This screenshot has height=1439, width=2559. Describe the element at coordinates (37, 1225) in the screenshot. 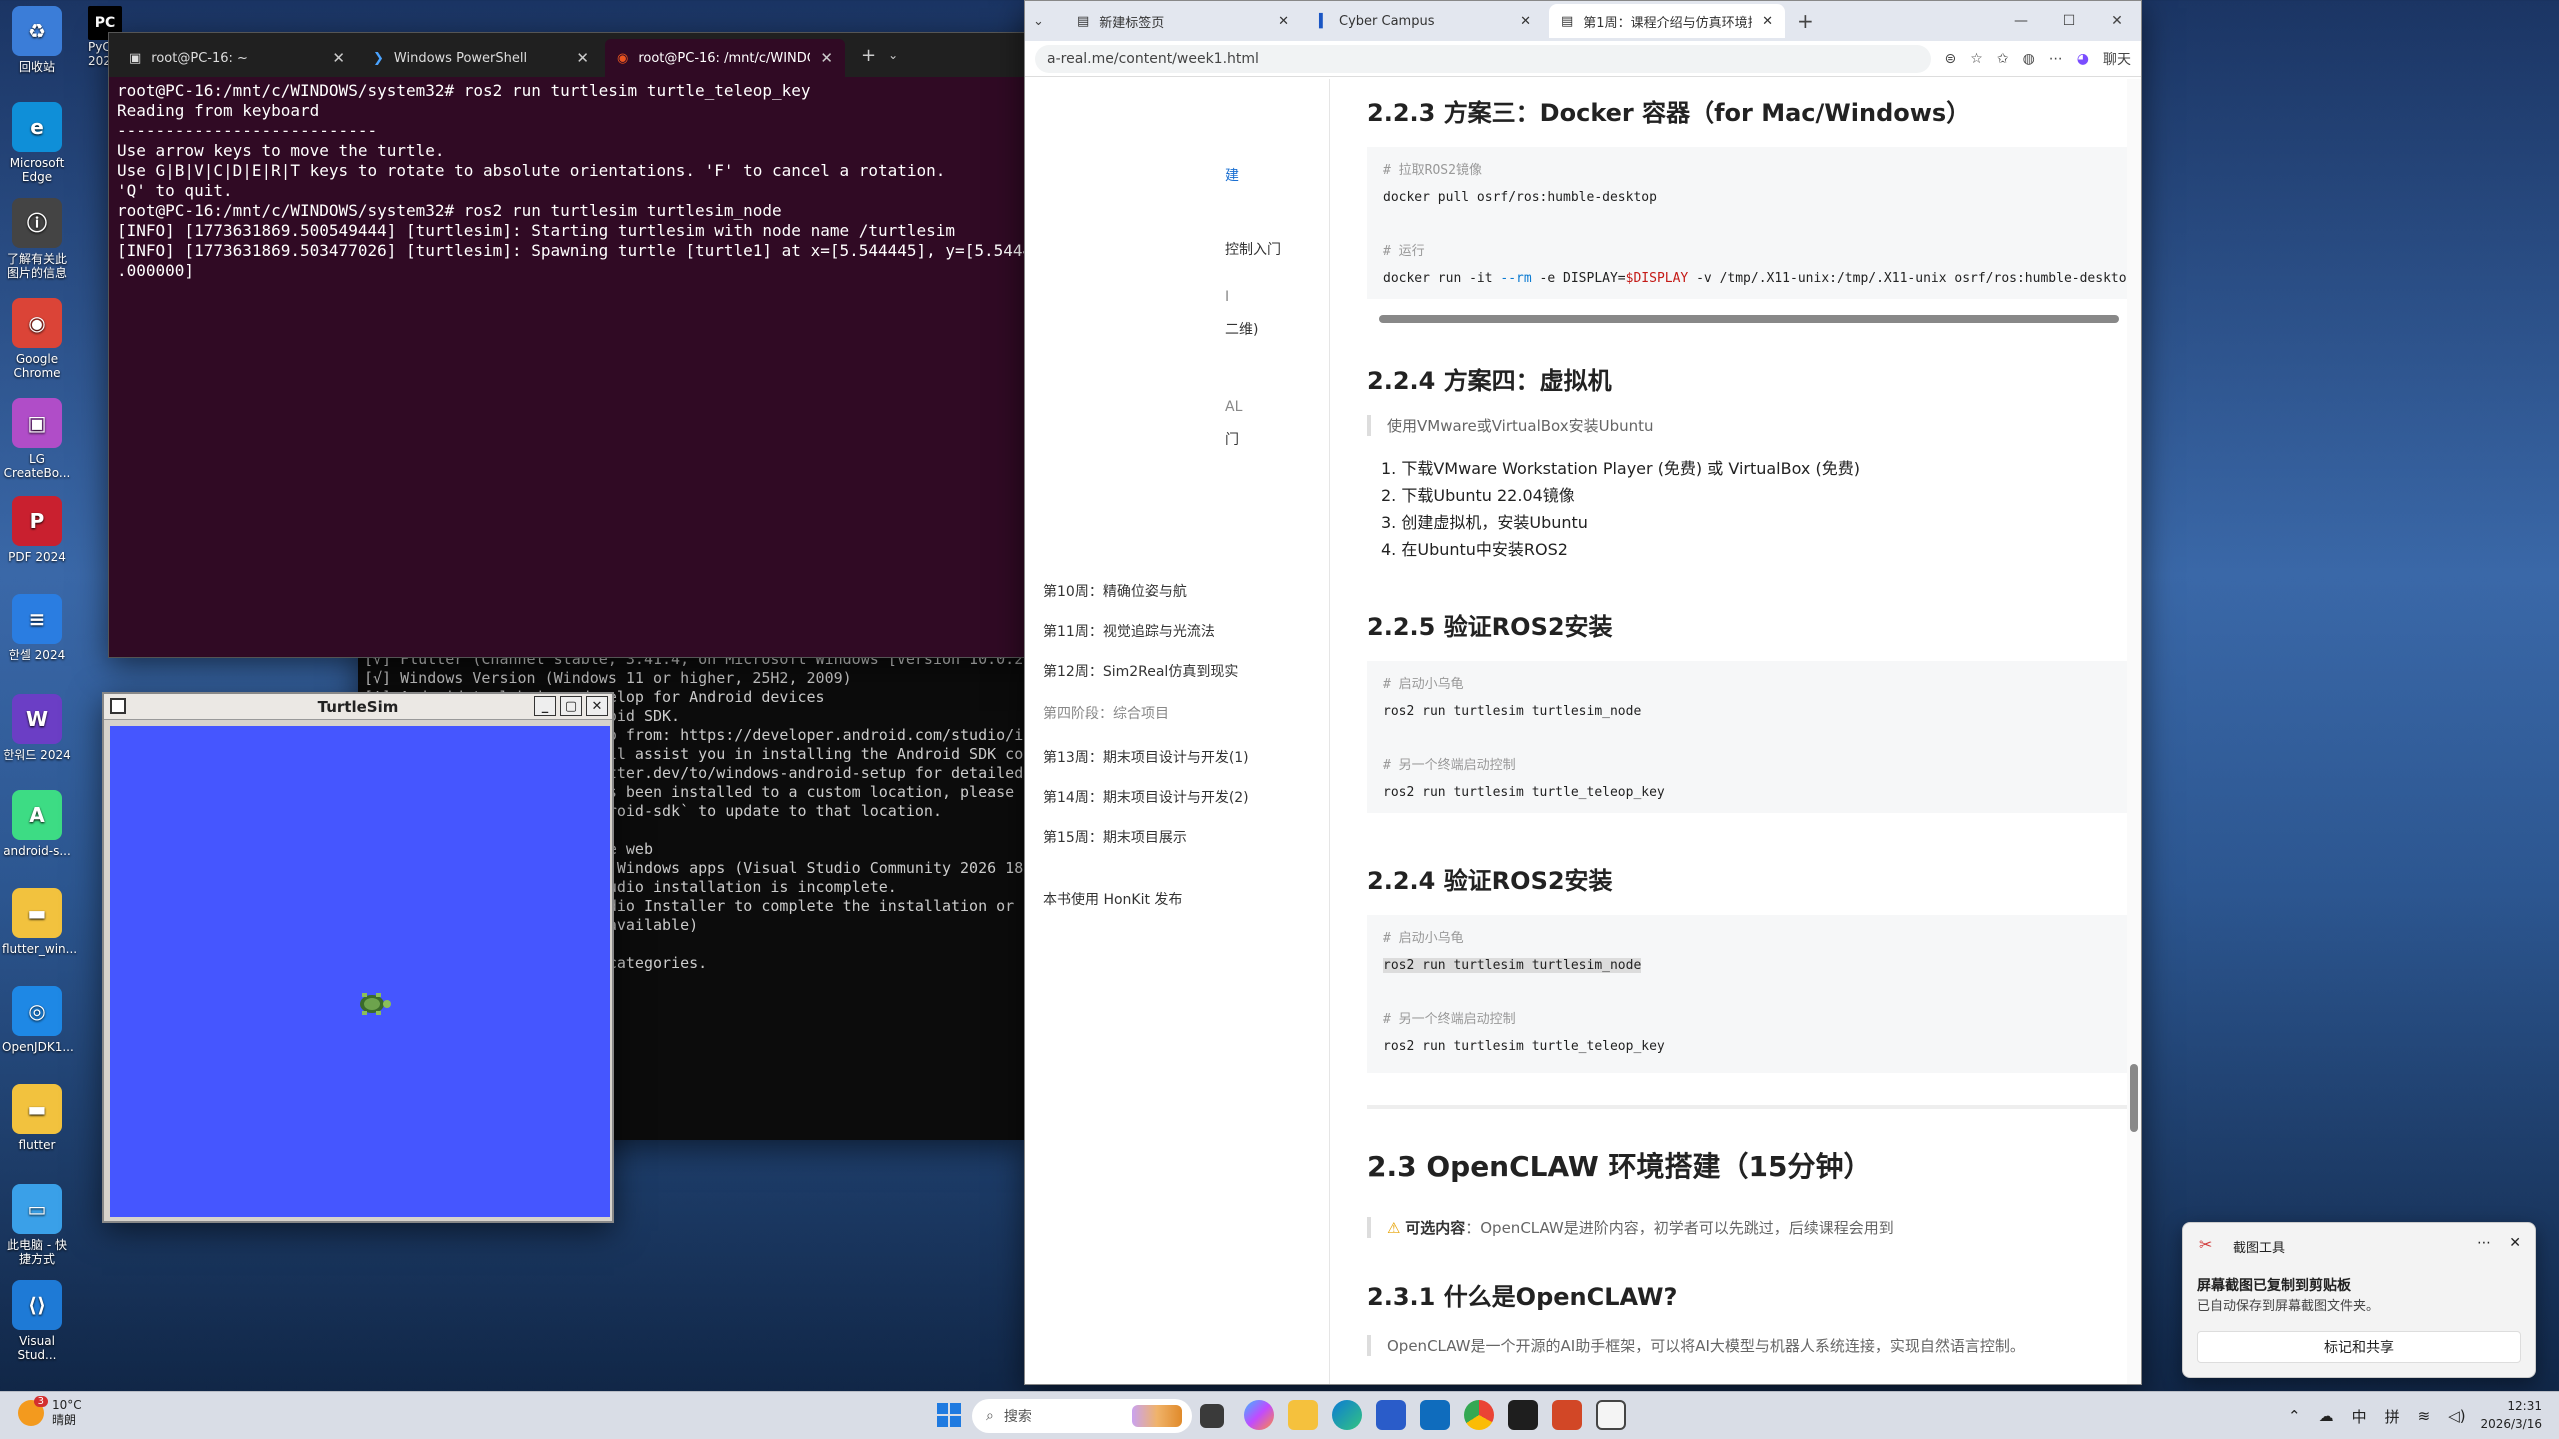

I see `desktop-shortcut: ▭ 此电脑 - 快捷方式` at that location.